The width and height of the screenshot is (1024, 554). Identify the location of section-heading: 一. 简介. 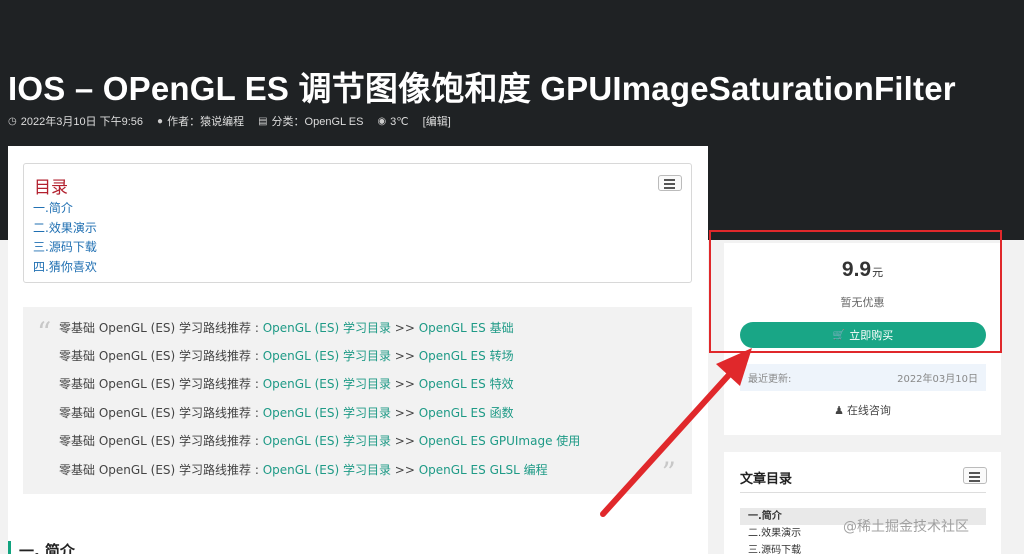
(41, 547).